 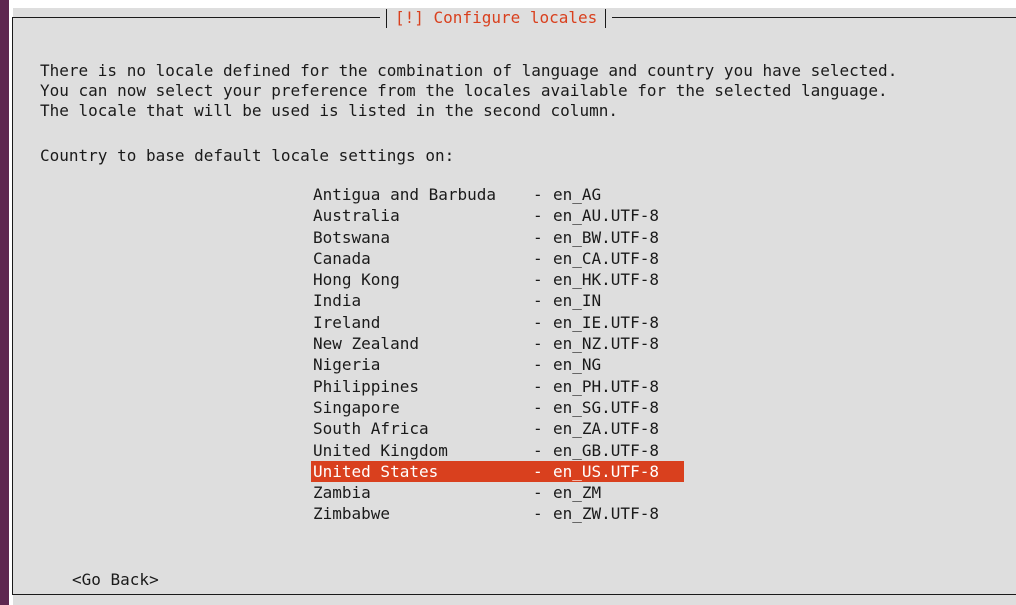 I want to click on locale-country: Ireland, so click(x=347, y=322).